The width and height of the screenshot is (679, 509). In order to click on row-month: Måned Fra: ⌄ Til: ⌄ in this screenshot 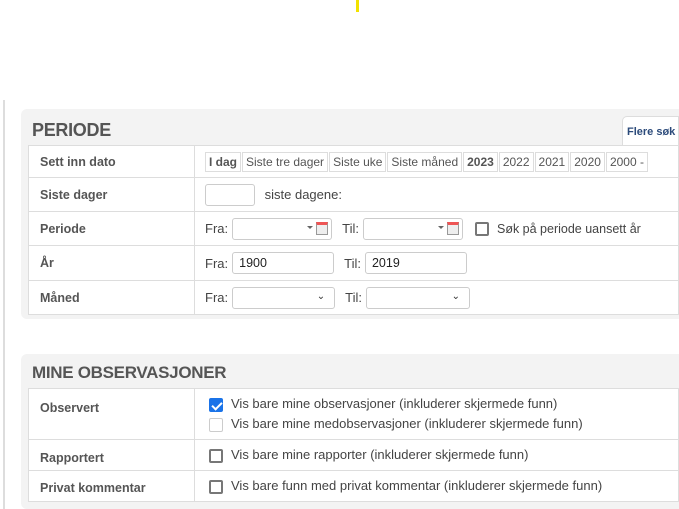, I will do `click(353, 297)`.